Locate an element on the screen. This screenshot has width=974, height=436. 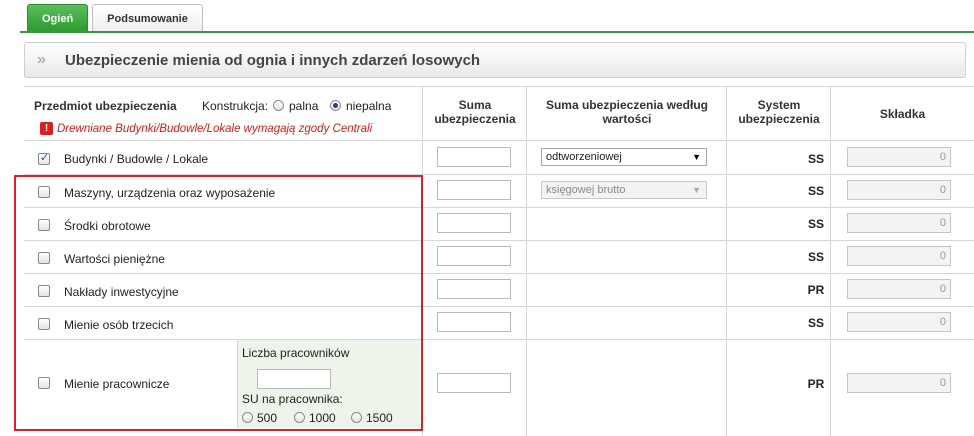
value-basis-select-maszyny: księgowej brutto ▼ is located at coordinates (624, 190).